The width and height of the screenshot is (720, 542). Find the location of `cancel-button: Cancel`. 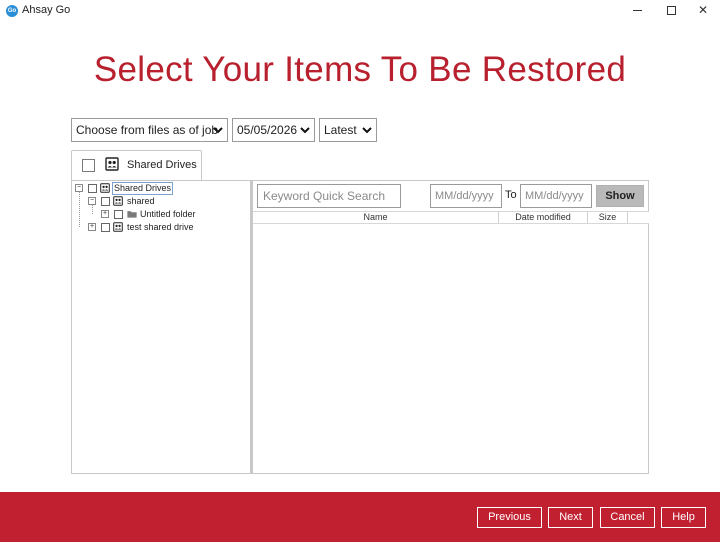

cancel-button: Cancel is located at coordinates (627, 517).